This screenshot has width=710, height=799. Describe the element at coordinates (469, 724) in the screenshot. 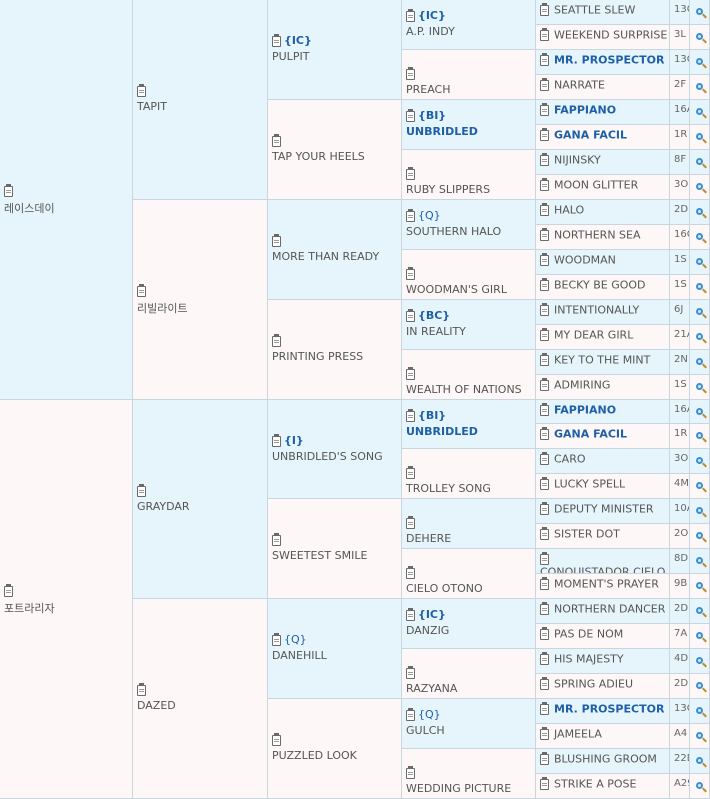

I see `horse-cell-gen4: {Q} GULCH` at that location.